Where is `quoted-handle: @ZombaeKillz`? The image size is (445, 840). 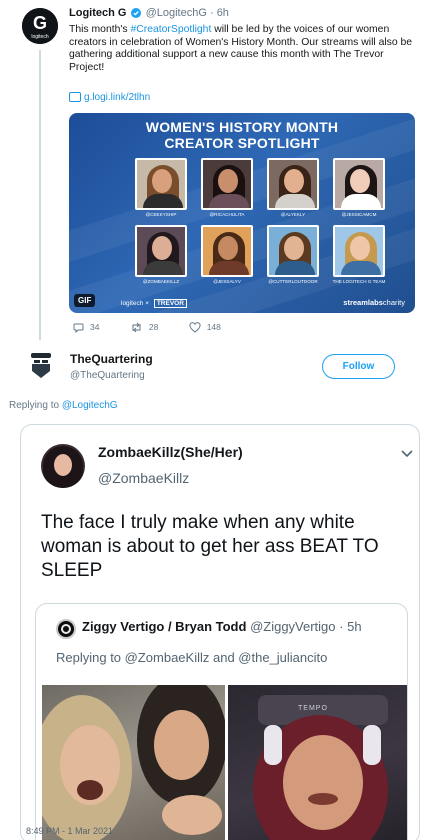 quoted-handle: @ZombaeKillz is located at coordinates (143, 478).